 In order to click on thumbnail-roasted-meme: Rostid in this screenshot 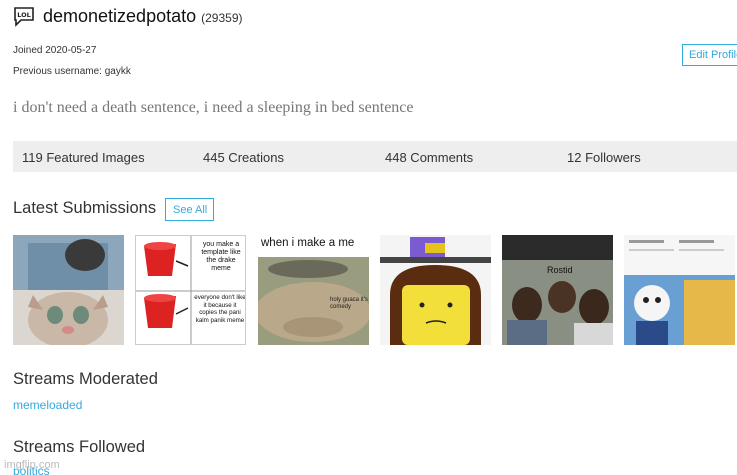, I will do `click(557, 290)`.